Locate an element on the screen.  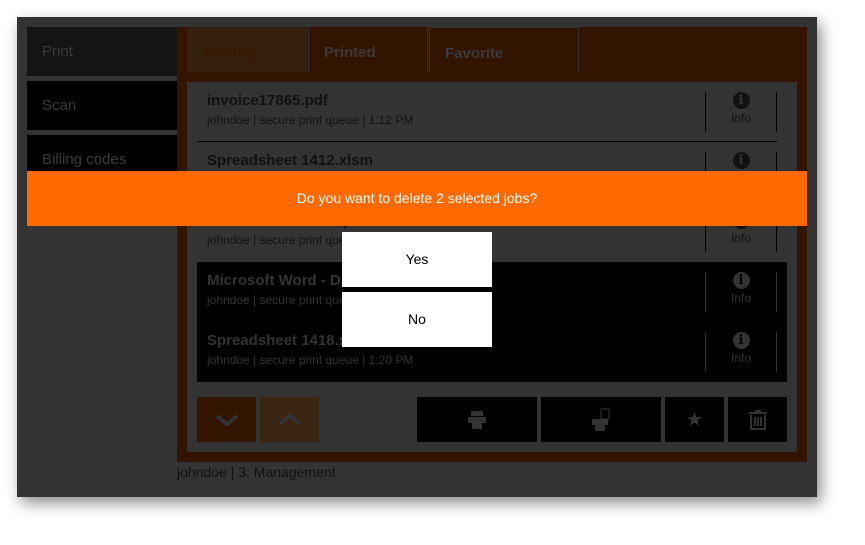
trash-icon is located at coordinates (757, 419).